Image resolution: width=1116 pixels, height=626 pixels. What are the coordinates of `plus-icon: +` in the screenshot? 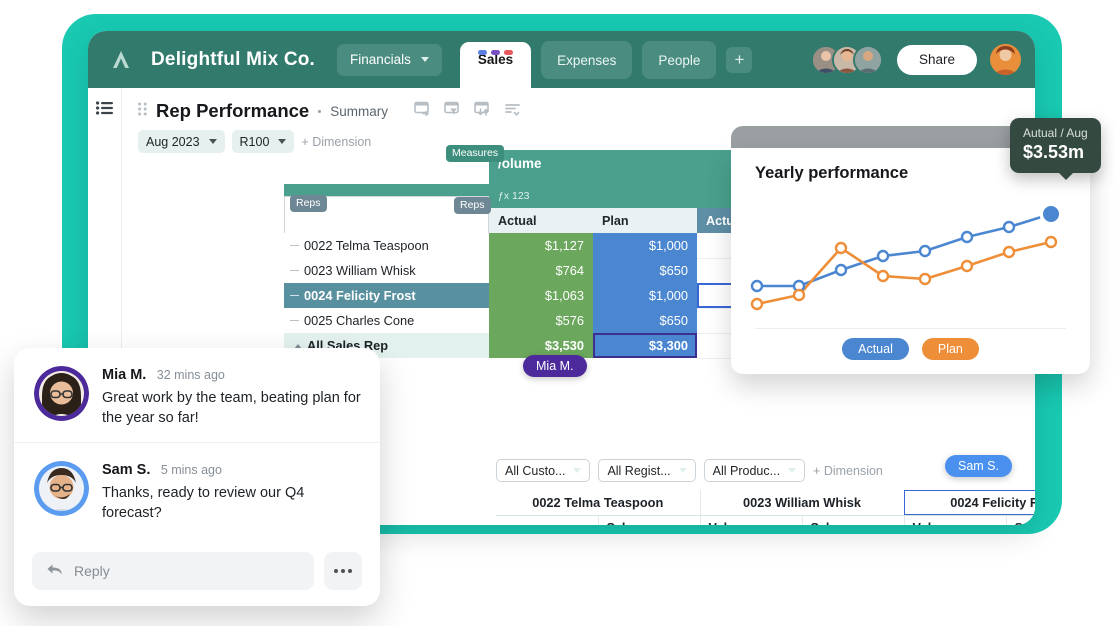 It's located at (739, 59).